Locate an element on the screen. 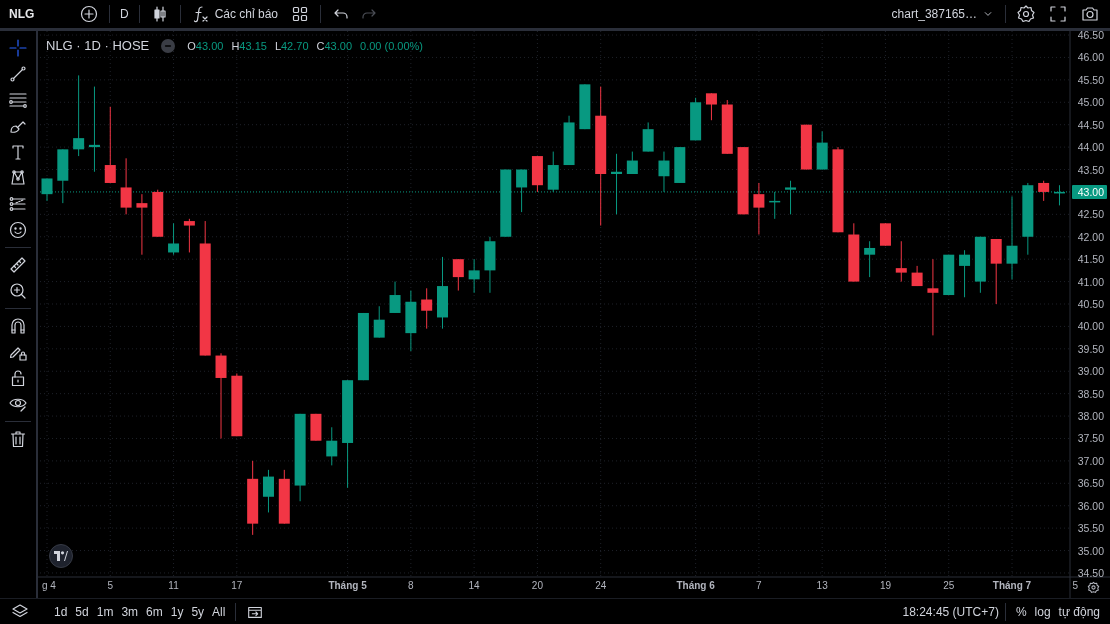  date-label: Tháng 5 is located at coordinates (347, 585).